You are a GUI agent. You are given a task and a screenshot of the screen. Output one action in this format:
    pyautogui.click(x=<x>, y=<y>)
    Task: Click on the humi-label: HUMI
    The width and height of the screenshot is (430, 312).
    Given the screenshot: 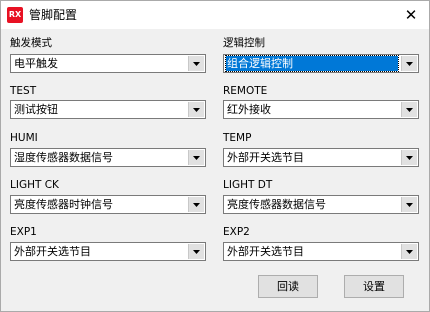 What is the action you would take?
    pyautogui.click(x=24, y=138)
    